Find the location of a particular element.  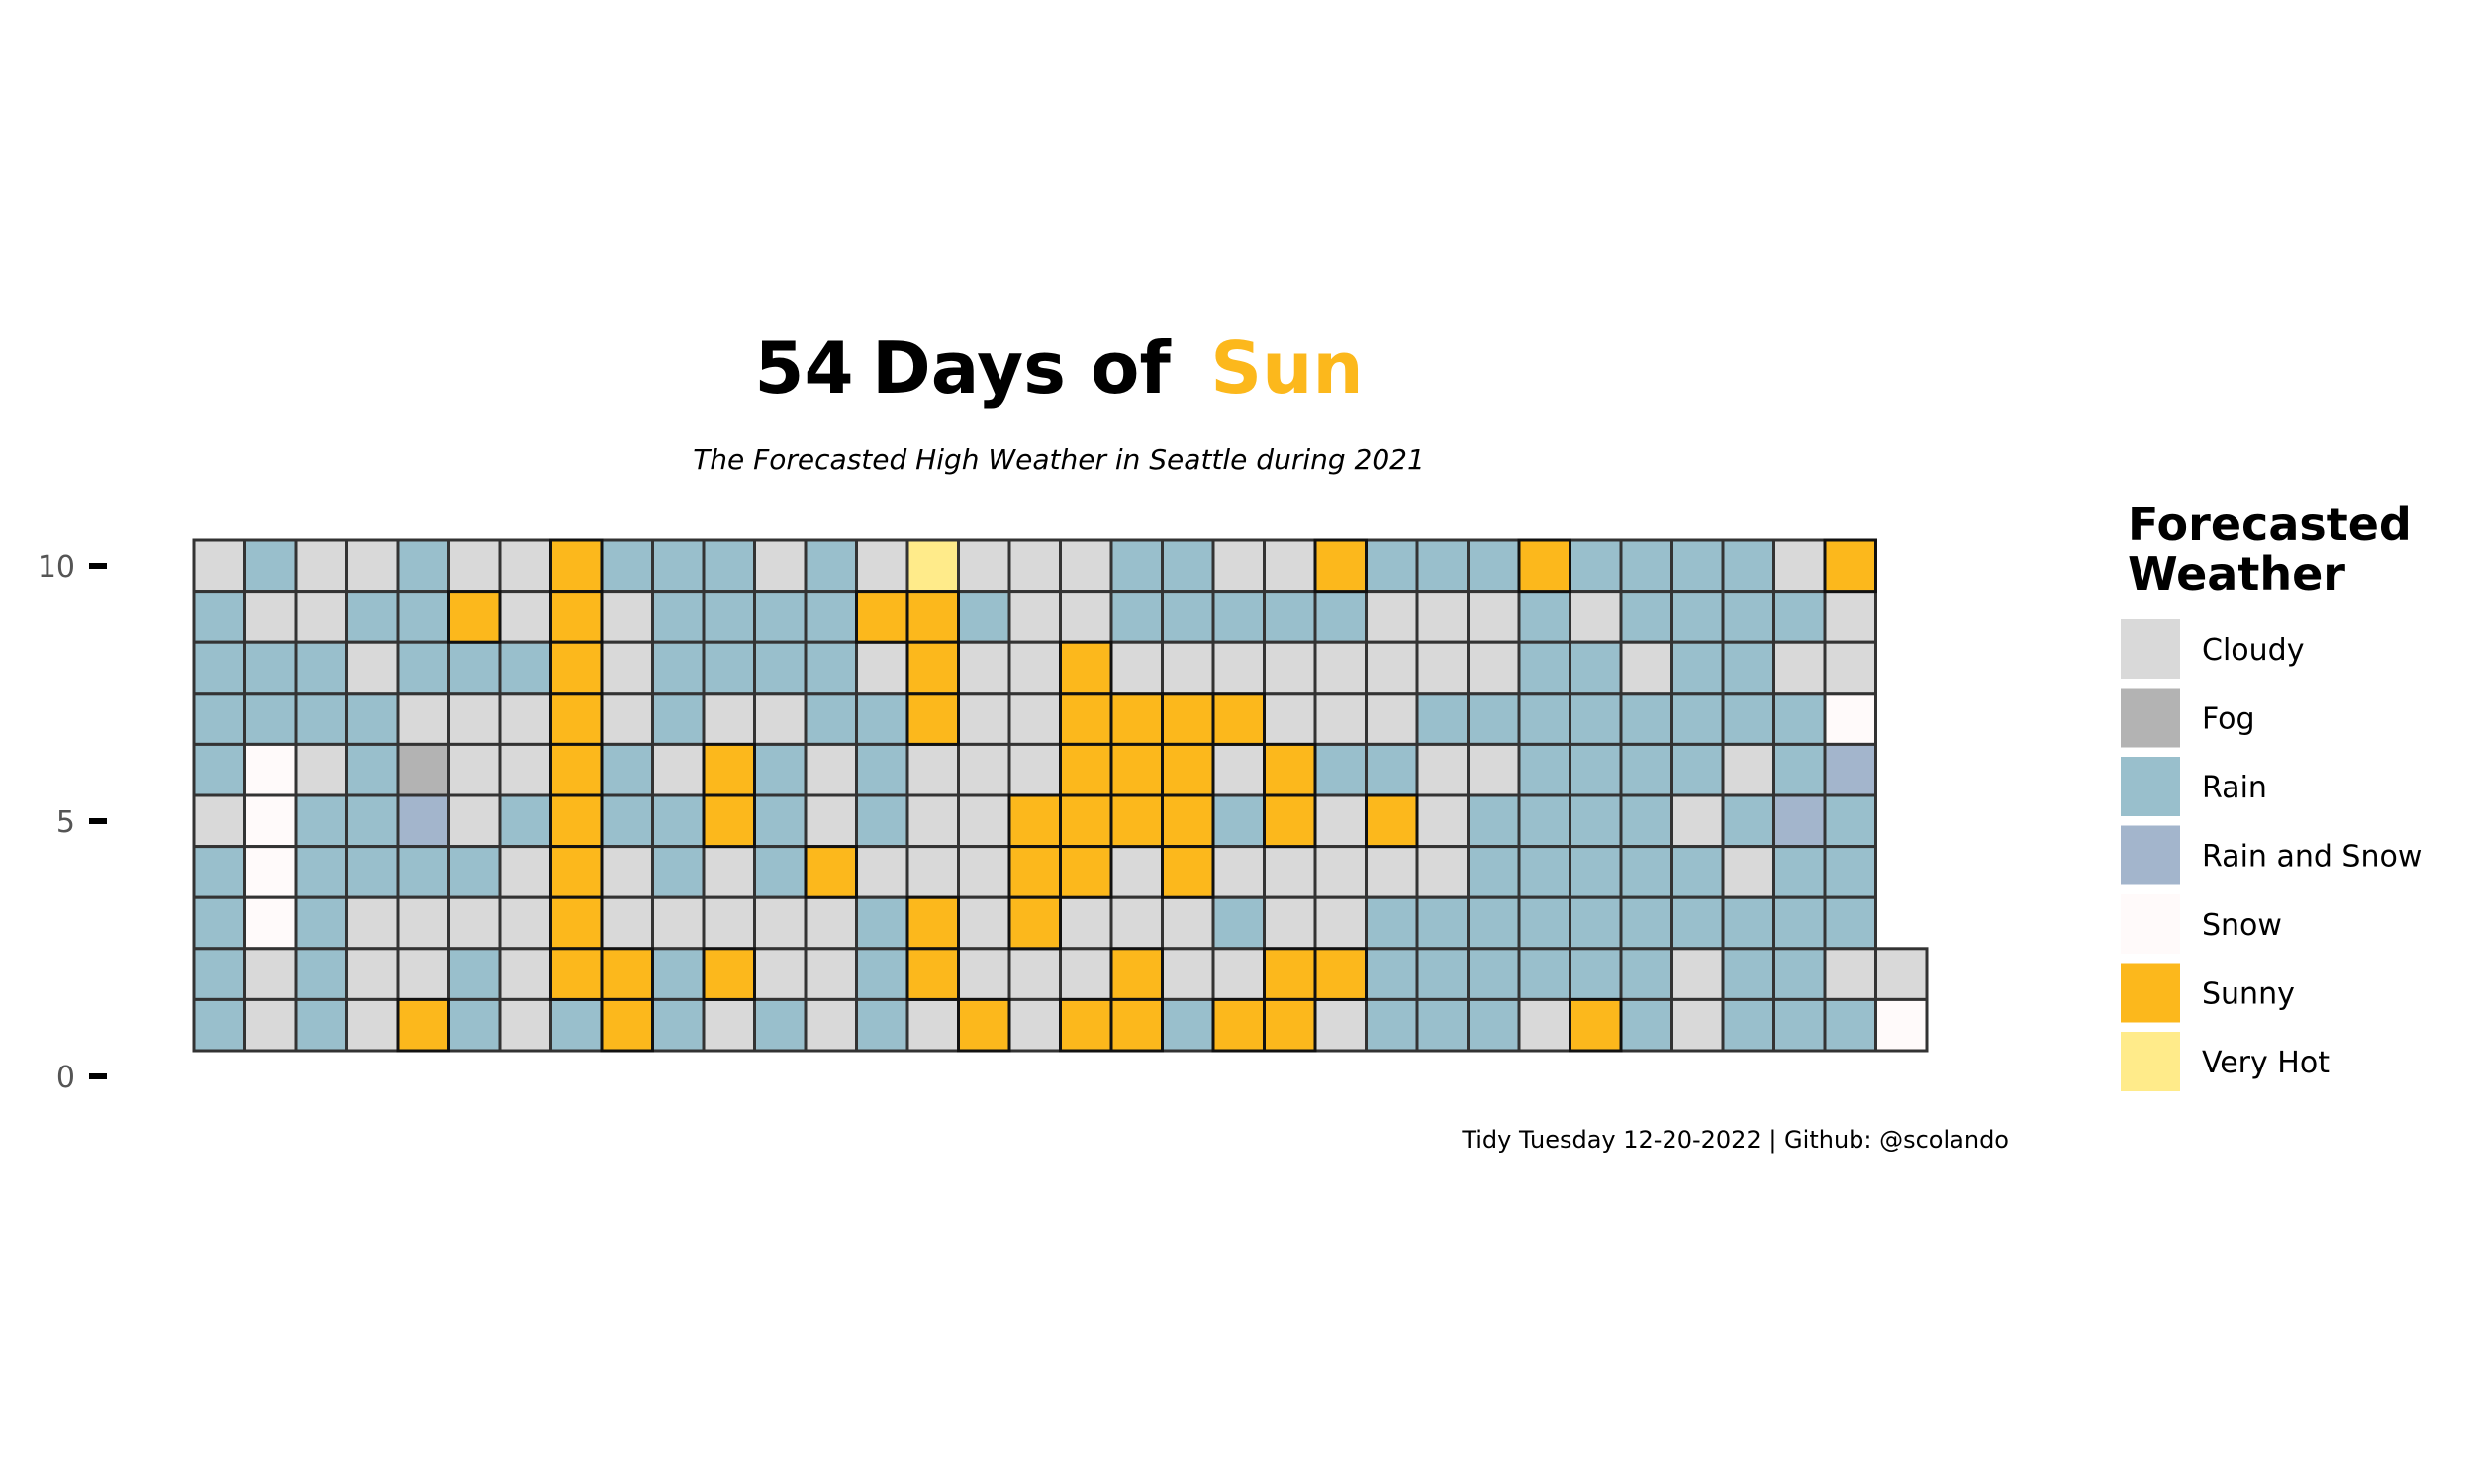

y-tick-label: 5 is located at coordinates (66, 822).